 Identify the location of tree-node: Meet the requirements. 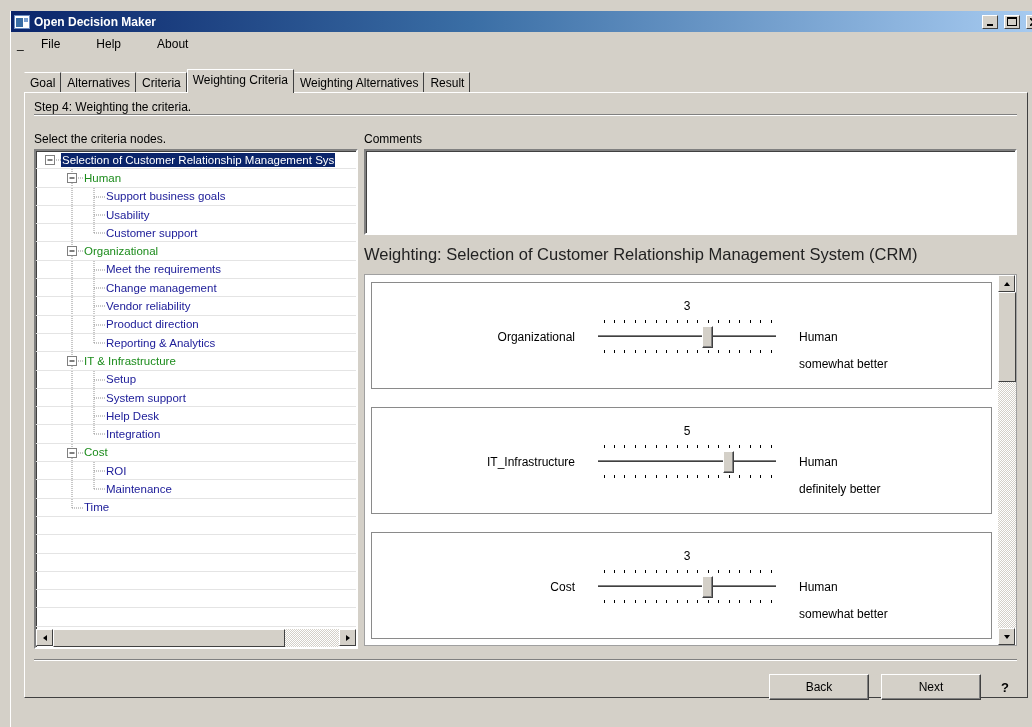
(164, 269).